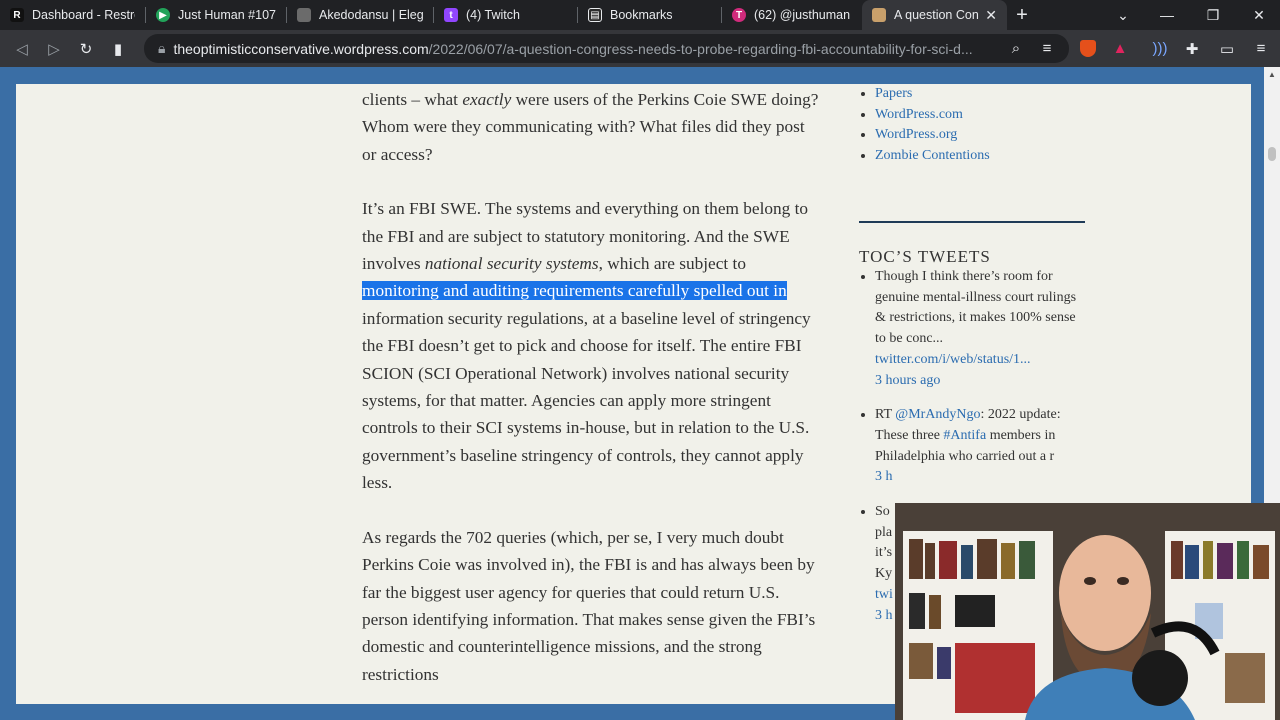 The width and height of the screenshot is (1280, 720). What do you see at coordinates (893, 93) in the screenshot?
I see `blogroll-link: Papers` at bounding box center [893, 93].